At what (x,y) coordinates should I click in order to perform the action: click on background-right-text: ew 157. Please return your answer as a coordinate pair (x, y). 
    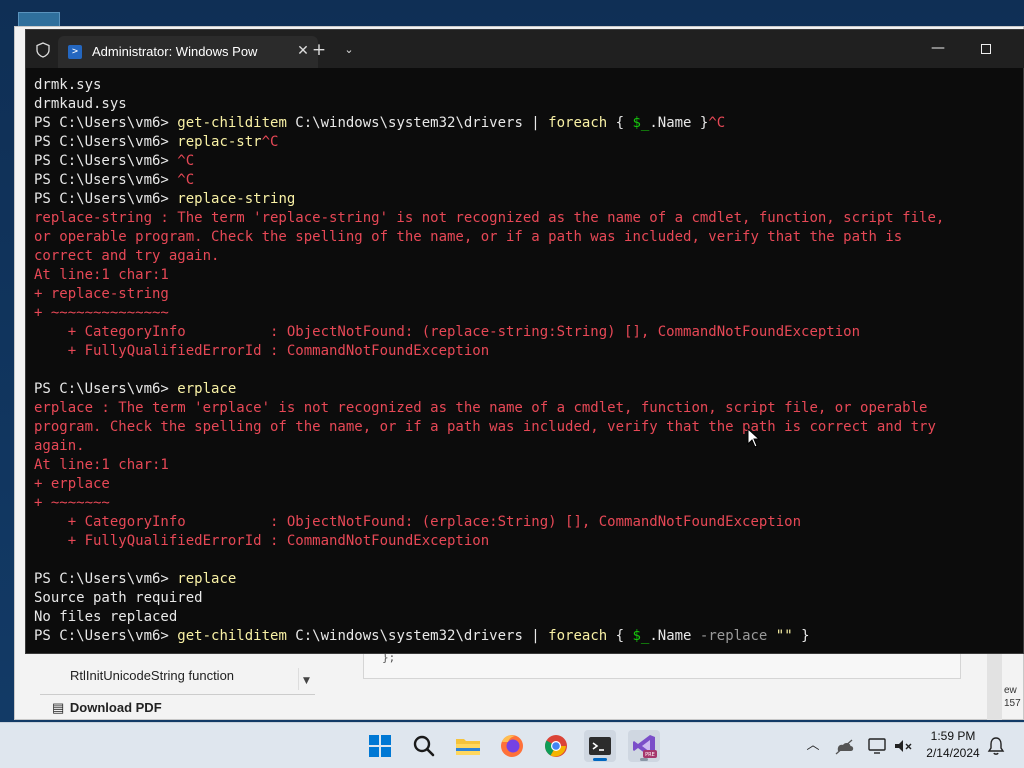
    Looking at the image, I should click on (1012, 697).